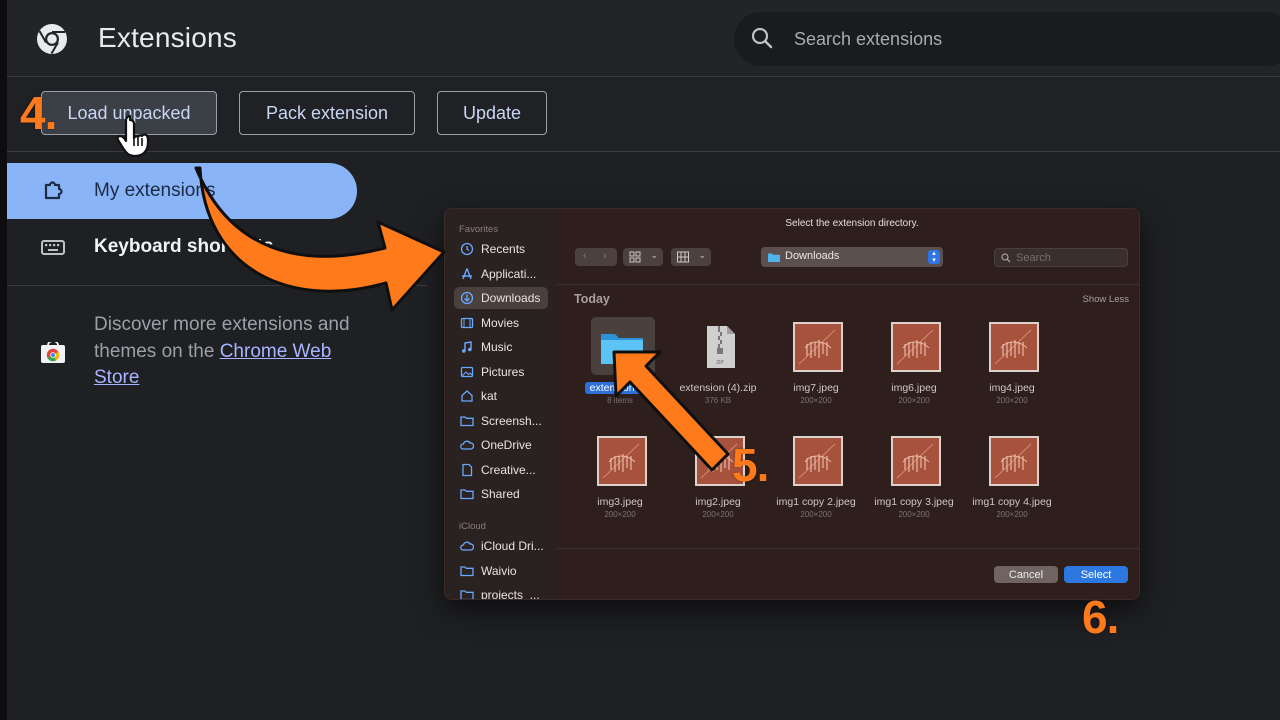  I want to click on header: Extensions, so click(643, 38).